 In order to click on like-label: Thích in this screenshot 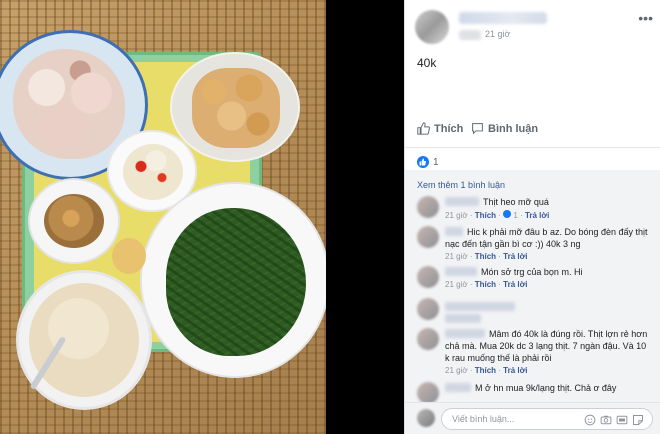, I will do `click(449, 128)`.